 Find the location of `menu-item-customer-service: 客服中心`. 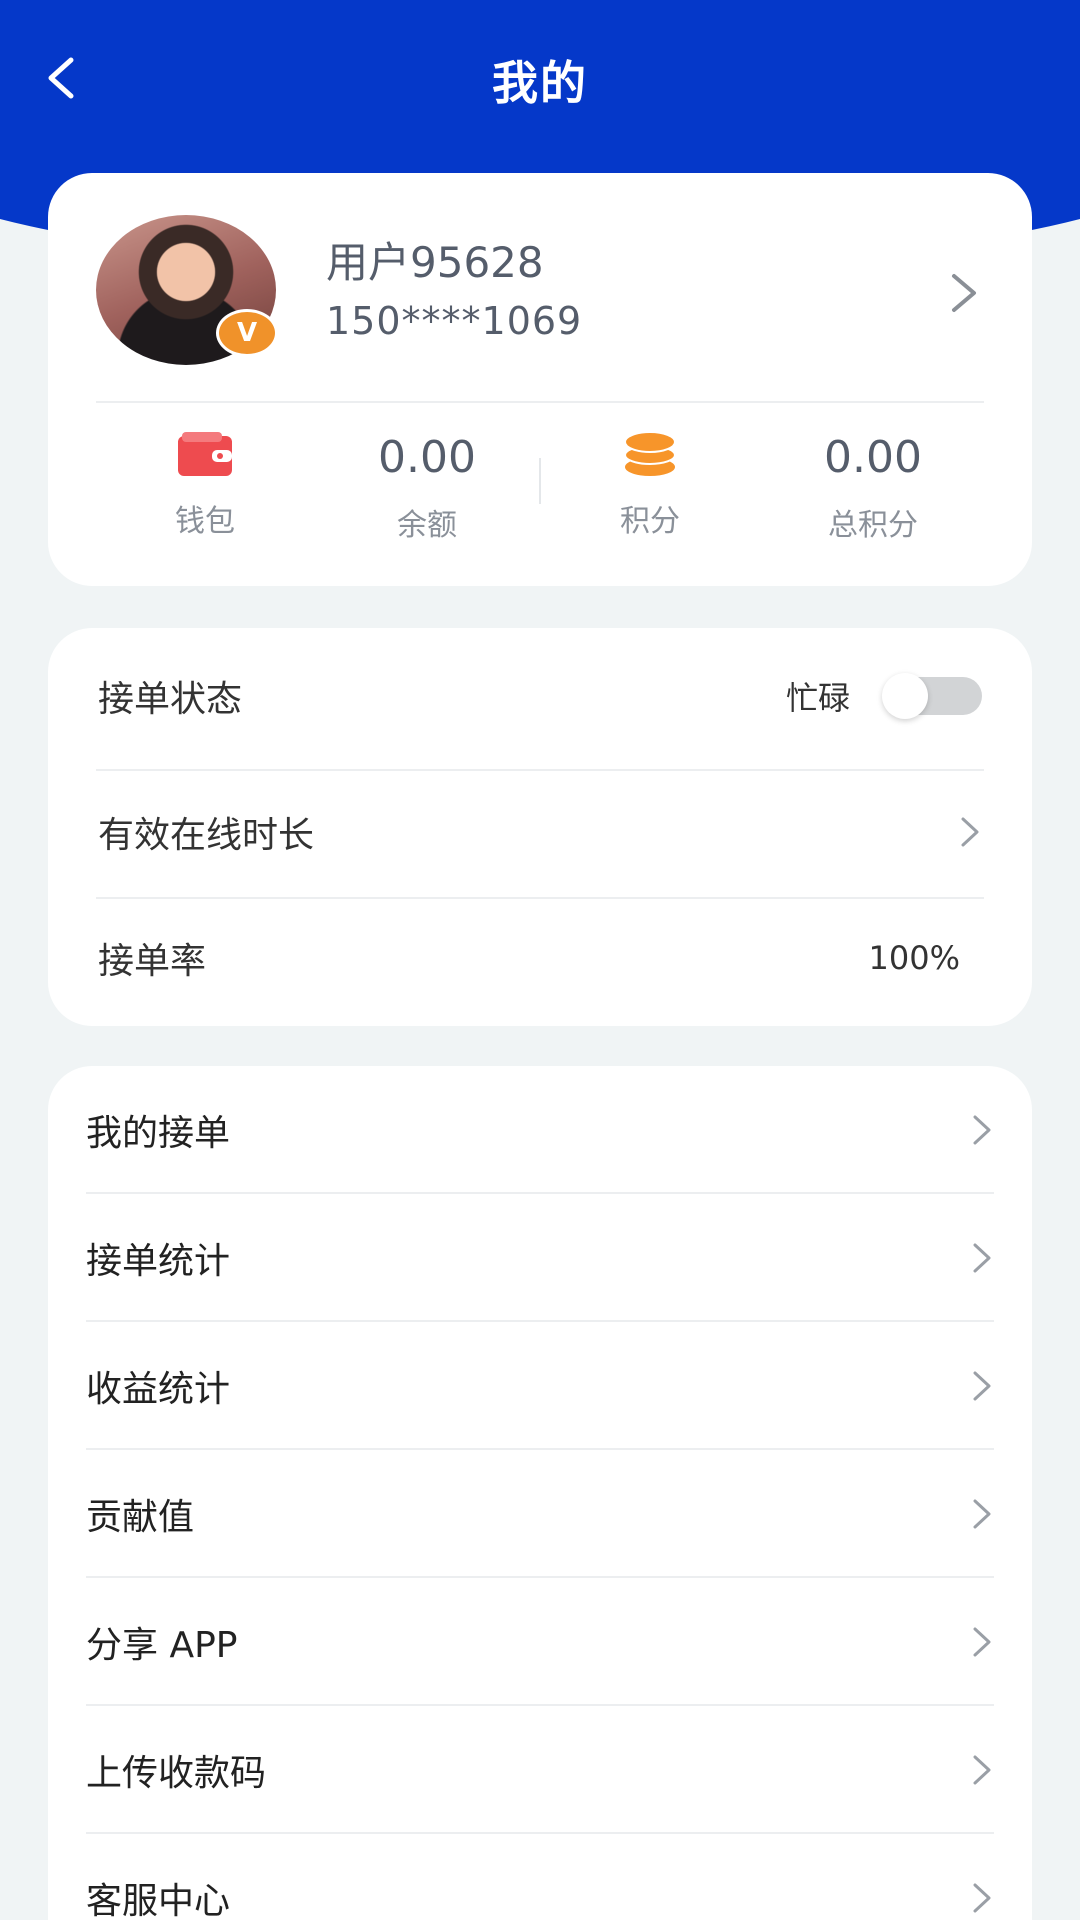

menu-item-customer-service: 客服中心 is located at coordinates (540, 1877).